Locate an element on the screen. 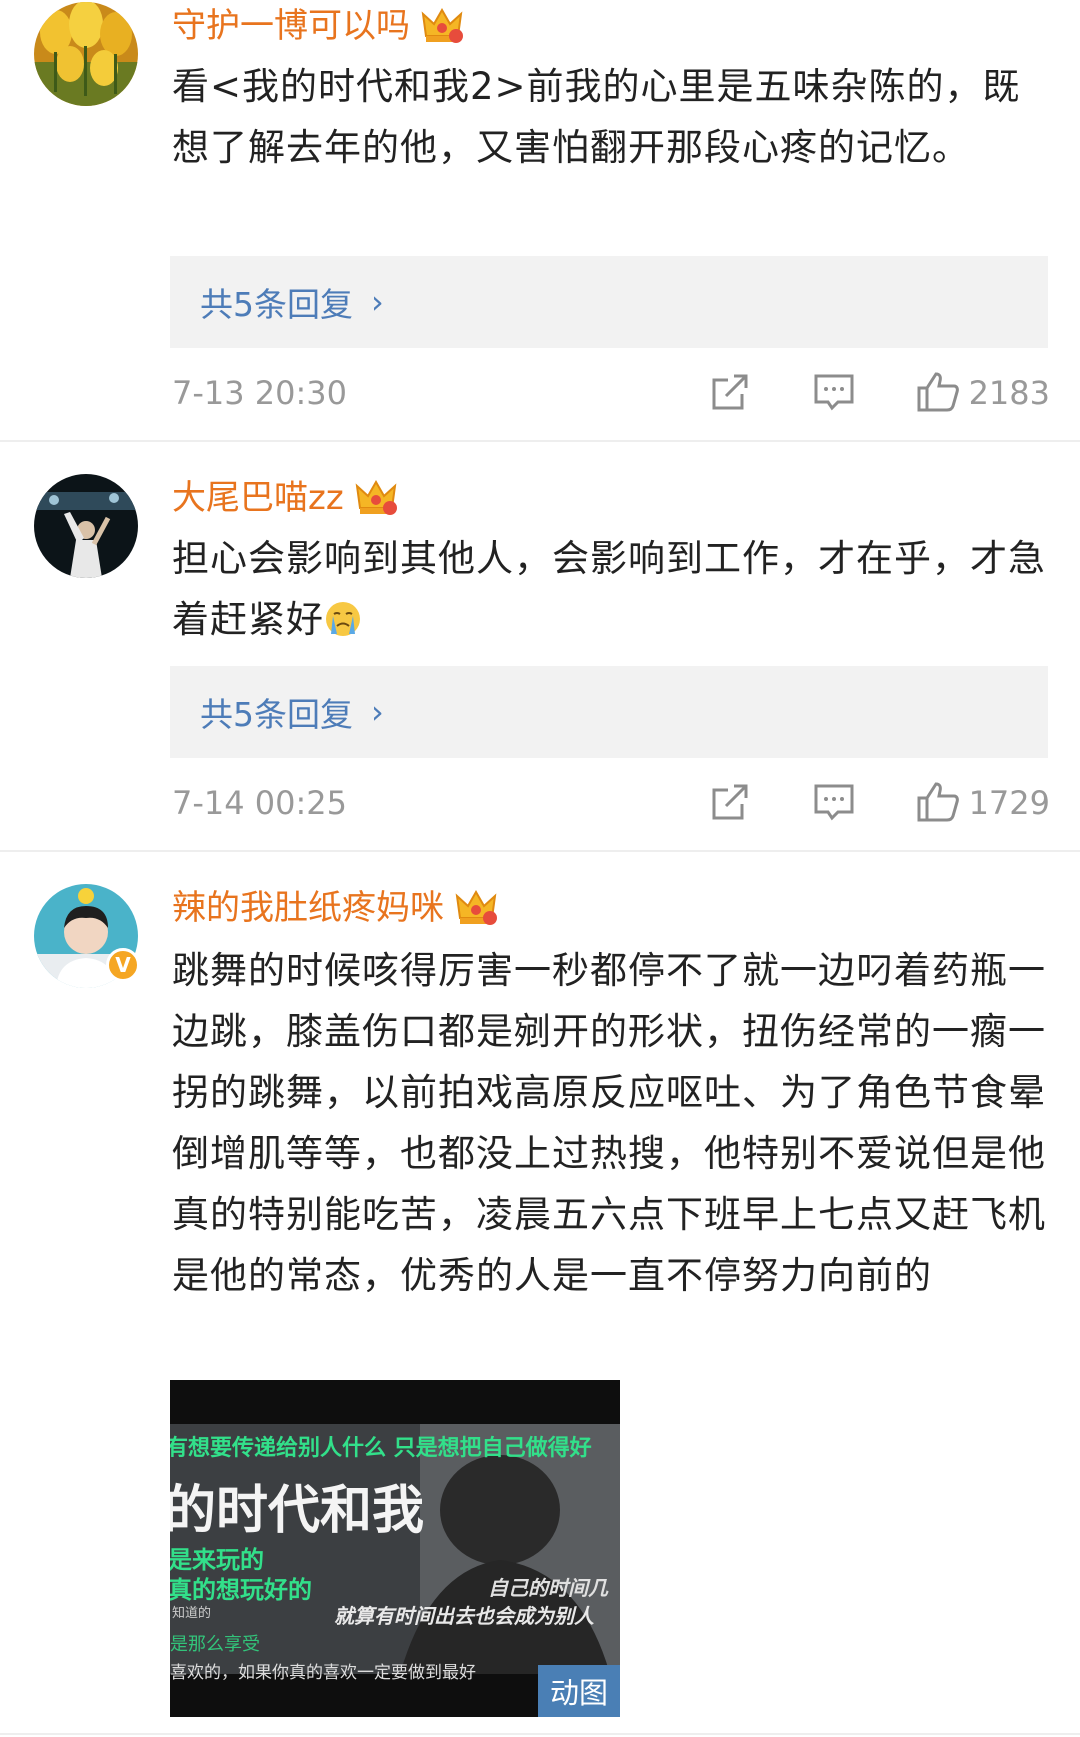 This screenshot has width=1080, height=1737. avatar: V is located at coordinates (87, 936).